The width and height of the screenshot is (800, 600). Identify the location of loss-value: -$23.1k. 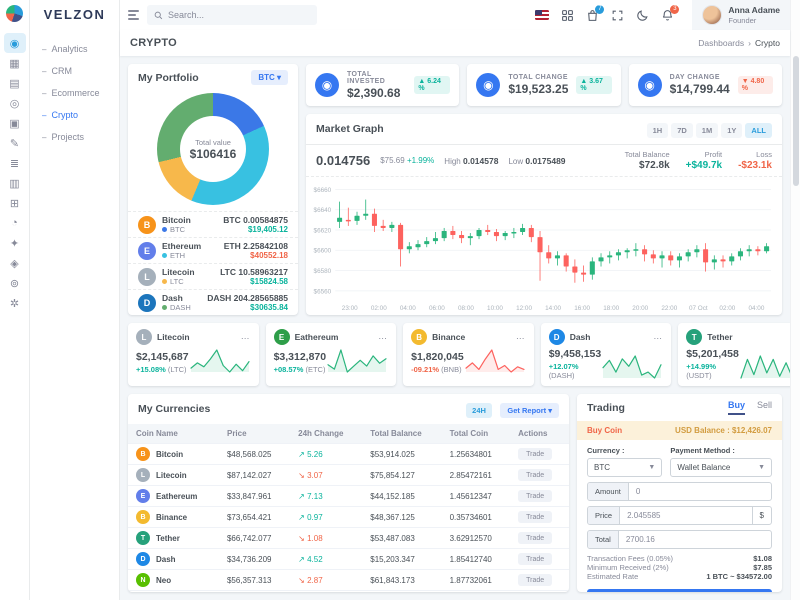
(755, 165).